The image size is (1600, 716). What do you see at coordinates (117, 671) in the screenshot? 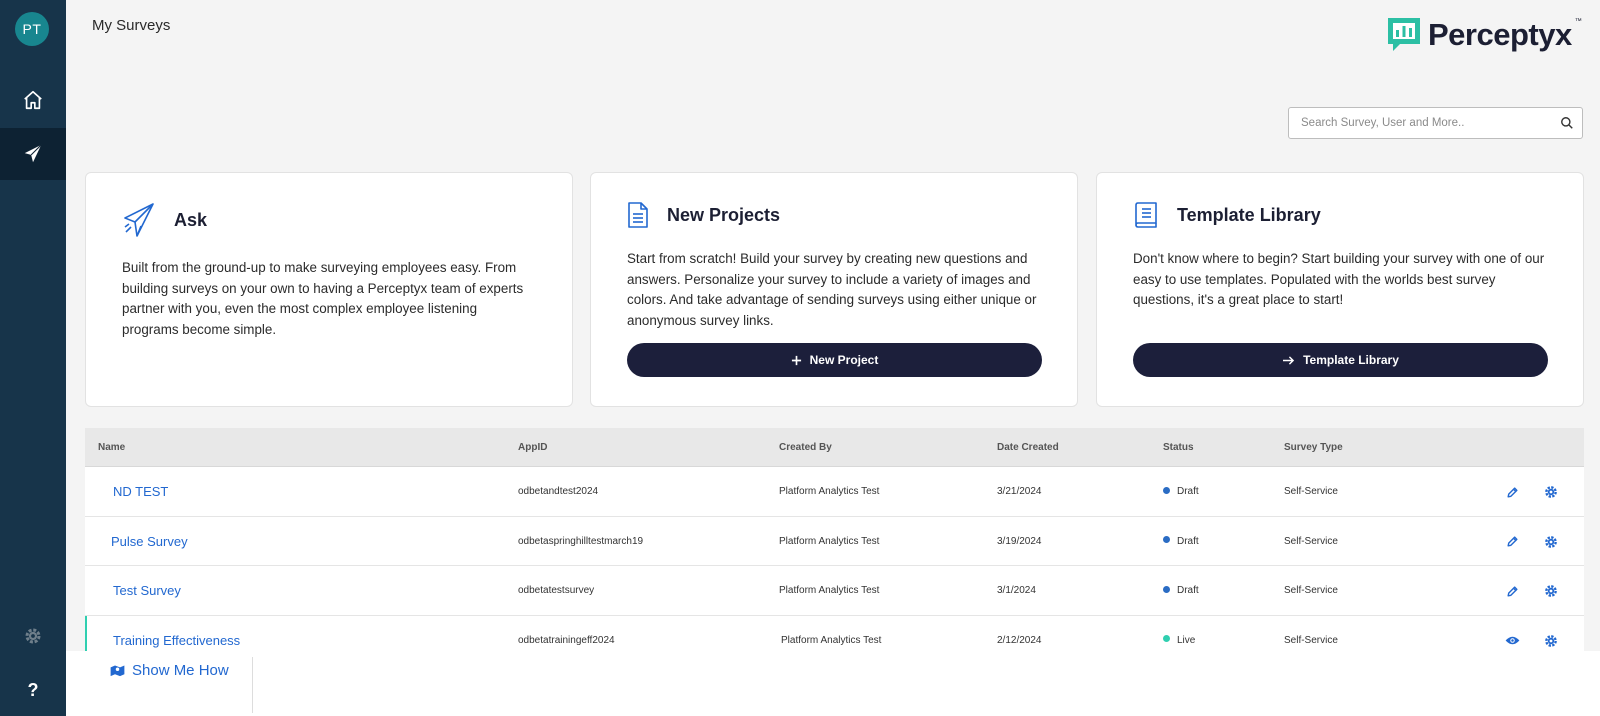
I see `map-icon` at bounding box center [117, 671].